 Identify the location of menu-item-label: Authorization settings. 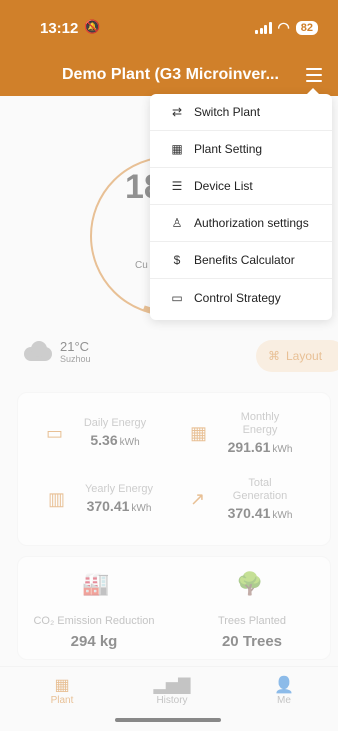
(251, 223).